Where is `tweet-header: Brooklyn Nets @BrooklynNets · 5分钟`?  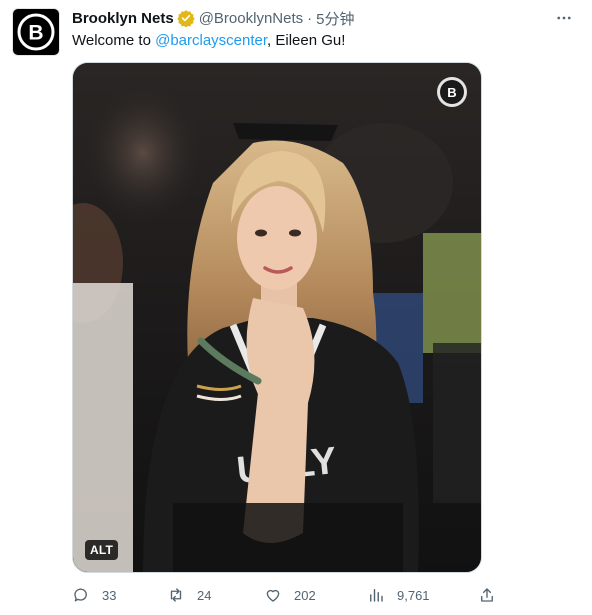 tweet-header: Brooklyn Nets @BrooklynNets · 5分钟 is located at coordinates (213, 18).